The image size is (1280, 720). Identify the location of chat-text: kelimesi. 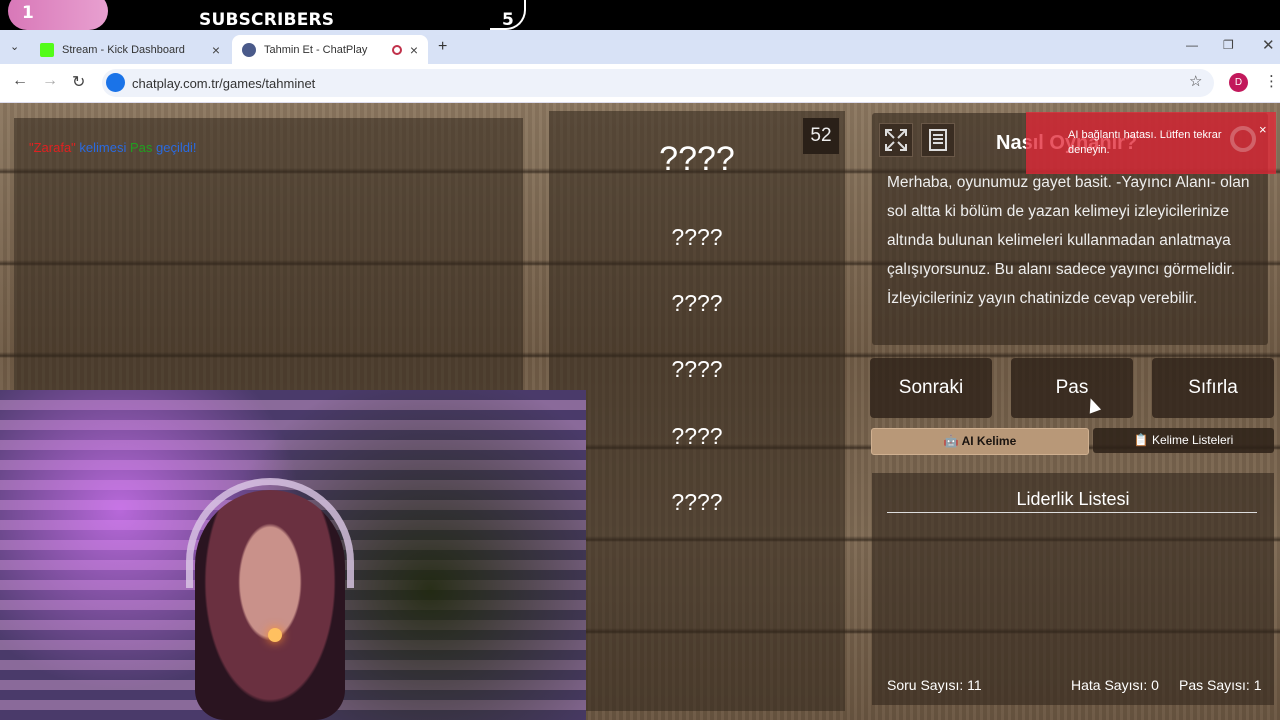
(102, 147).